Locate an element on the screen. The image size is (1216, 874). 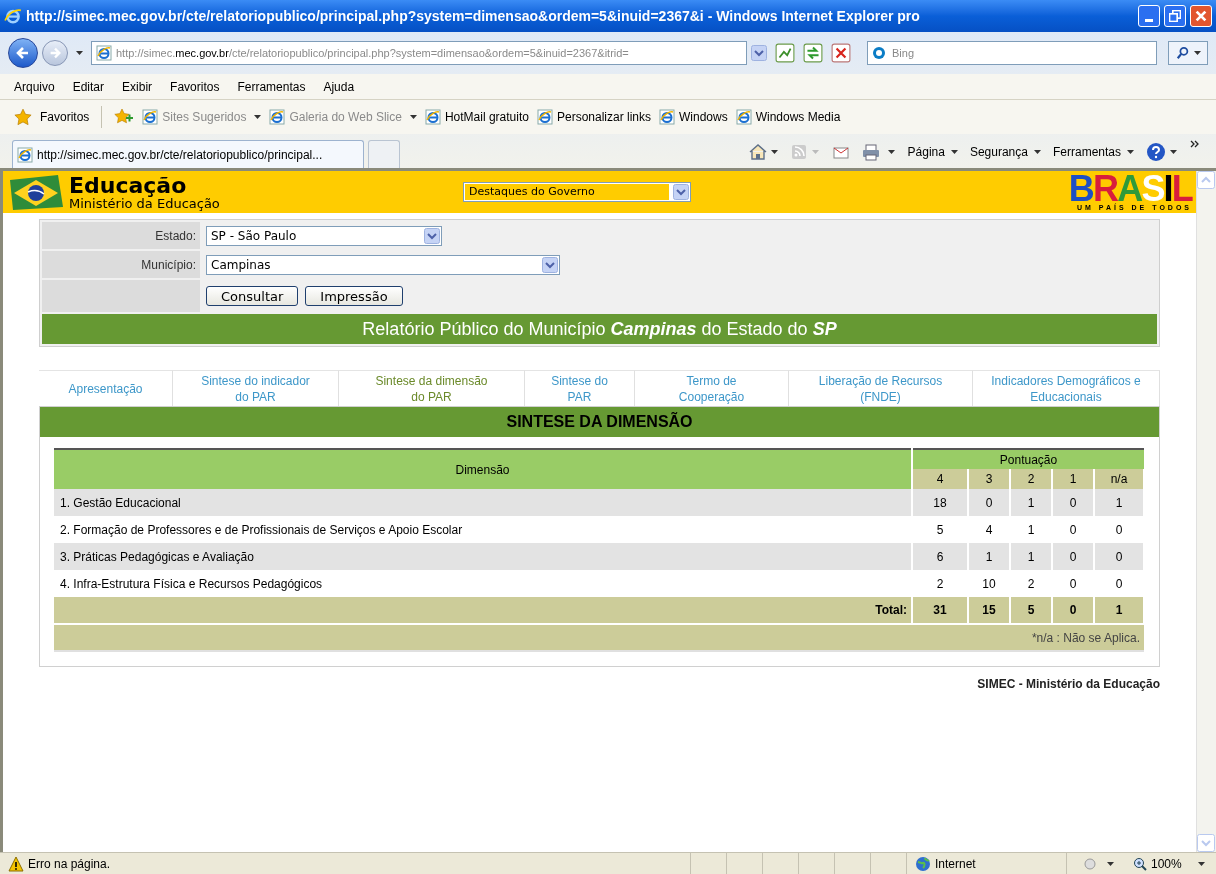
report-title: Relatório Público do Município Campinas do Estado do SP is located at coordinates (599, 329).